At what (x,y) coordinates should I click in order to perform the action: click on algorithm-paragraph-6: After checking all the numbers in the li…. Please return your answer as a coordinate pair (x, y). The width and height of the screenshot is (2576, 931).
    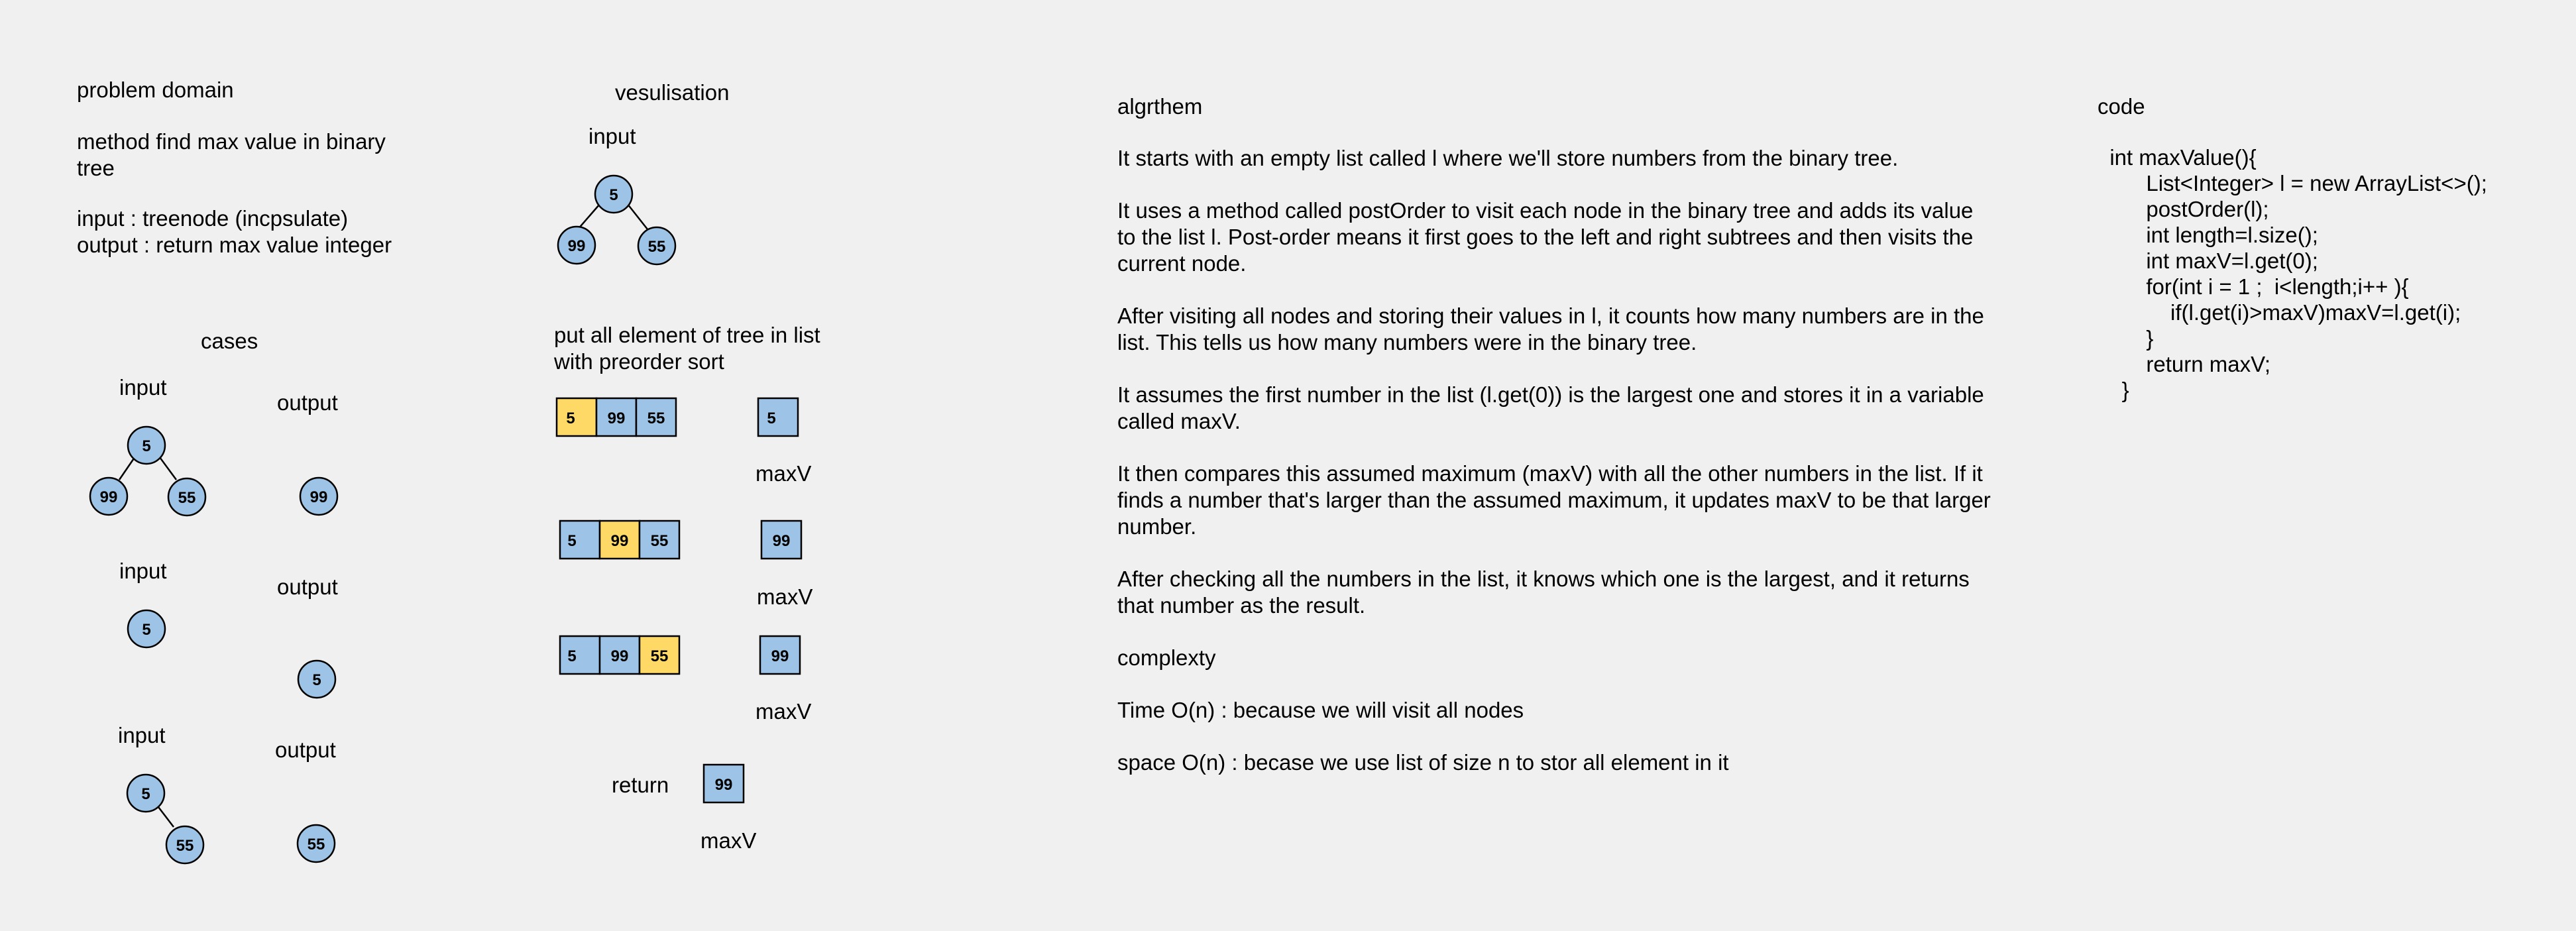
    Looking at the image, I should click on (1544, 592).